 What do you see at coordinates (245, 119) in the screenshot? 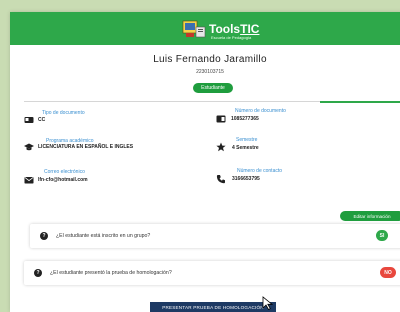
I see `doc-number-value: 1085277365` at bounding box center [245, 119].